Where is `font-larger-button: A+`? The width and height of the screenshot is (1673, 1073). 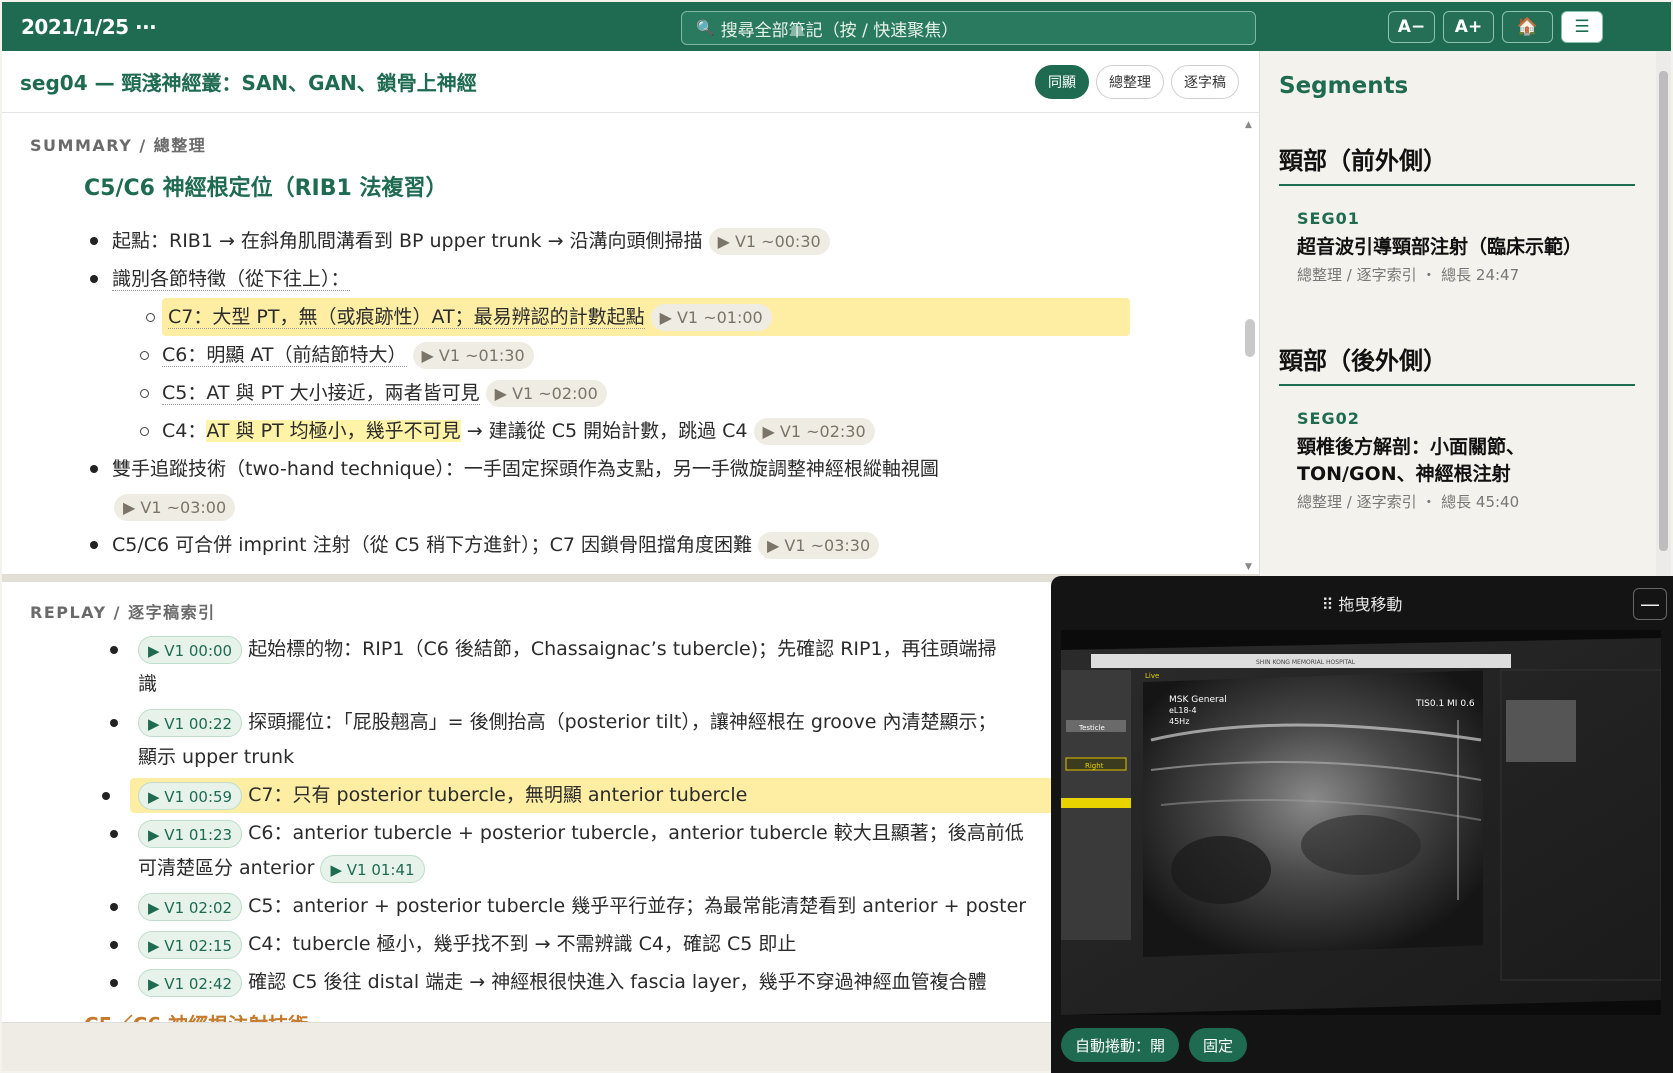 font-larger-button: A+ is located at coordinates (1468, 27).